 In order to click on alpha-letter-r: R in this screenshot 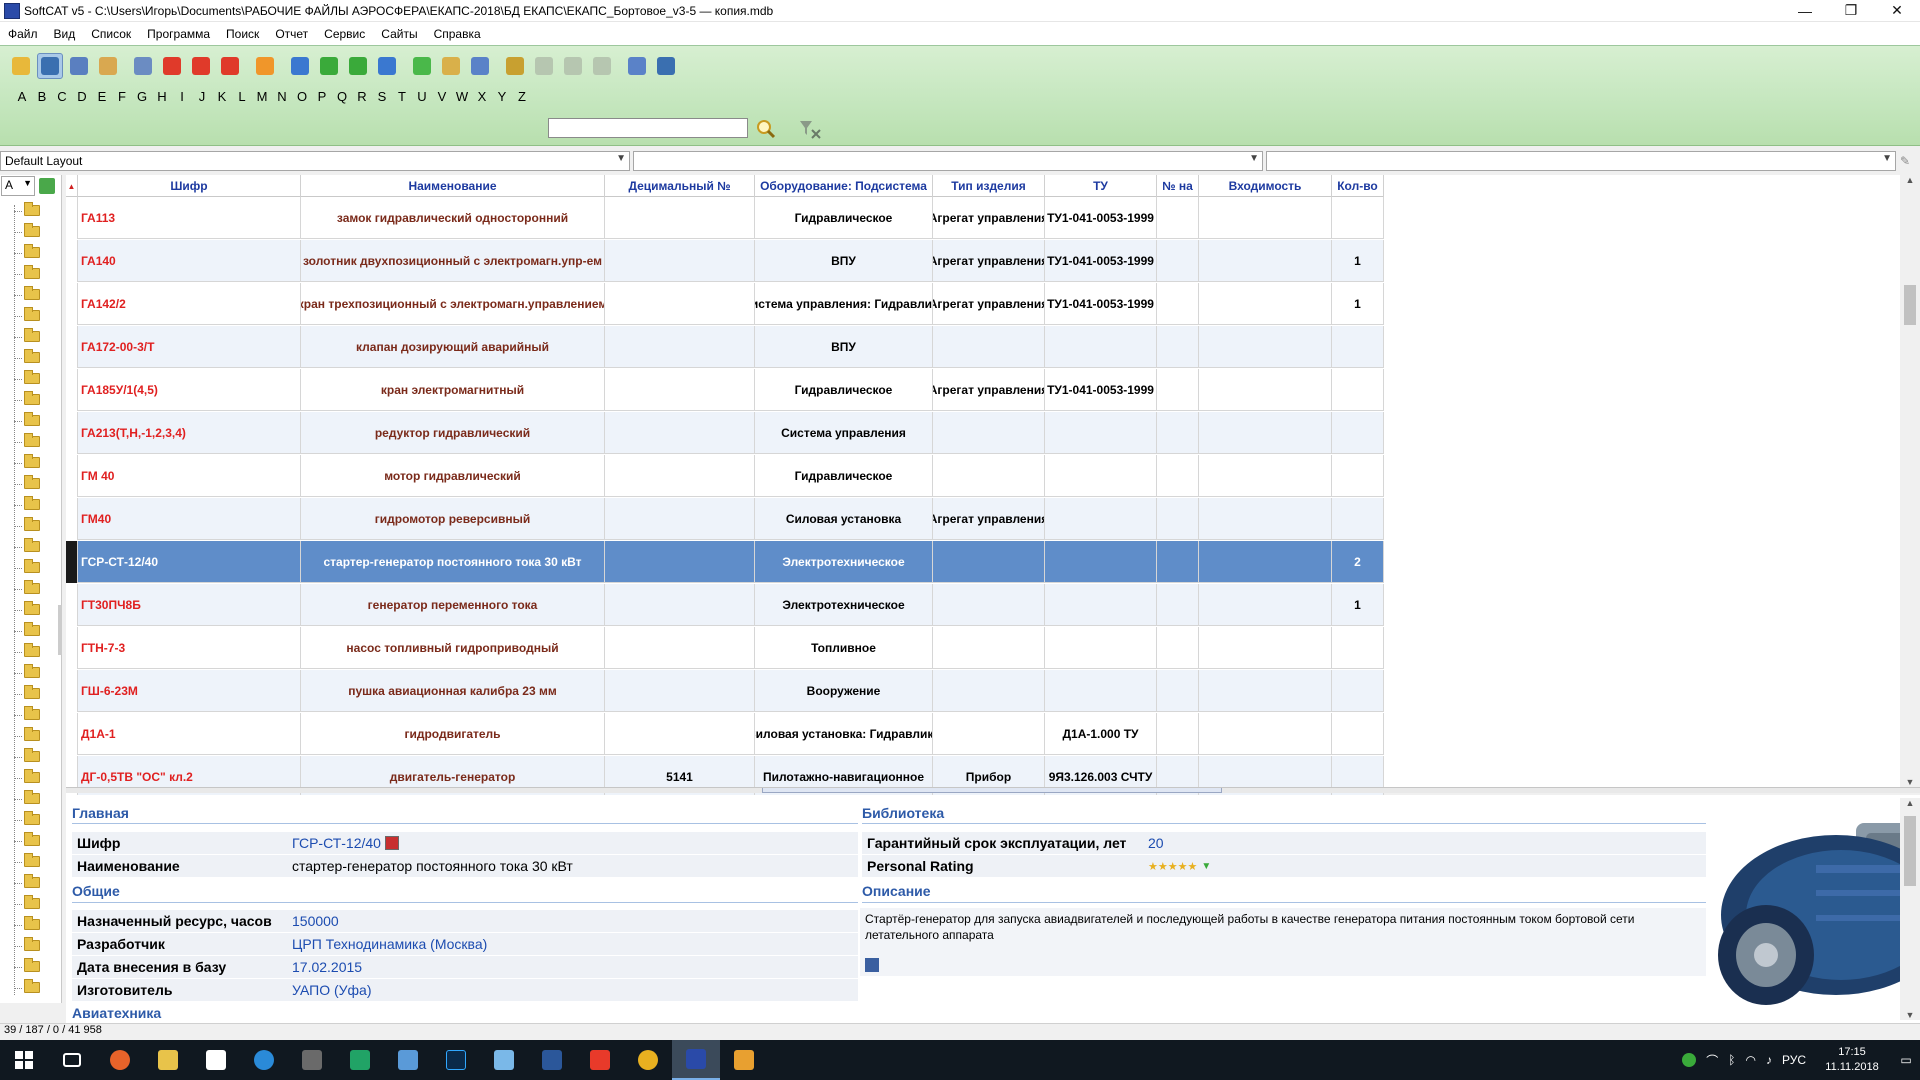, I will do `click(362, 96)`.